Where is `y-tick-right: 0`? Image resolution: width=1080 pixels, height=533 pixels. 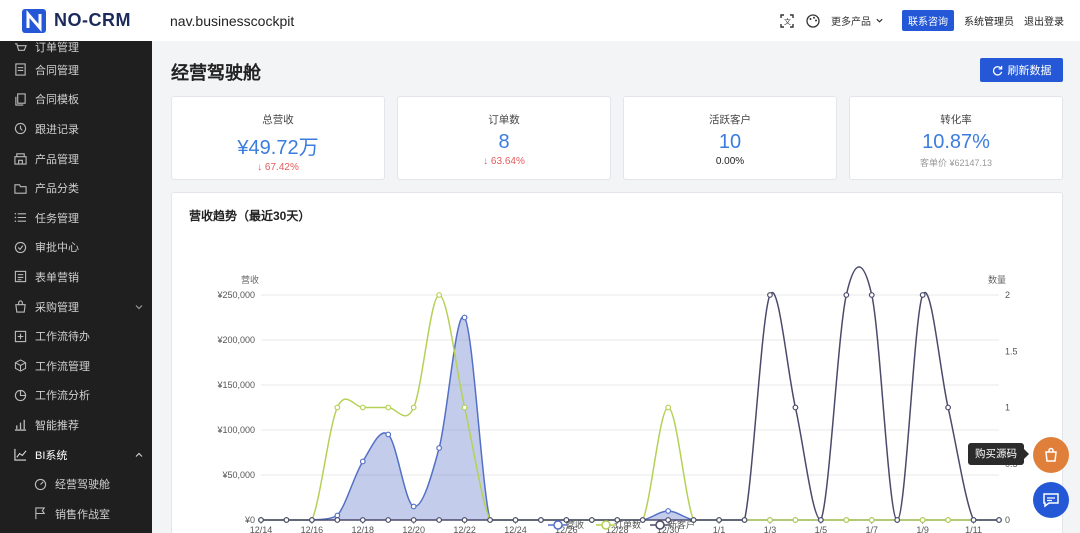
y-tick-right: 0 is located at coordinates (1007, 520).